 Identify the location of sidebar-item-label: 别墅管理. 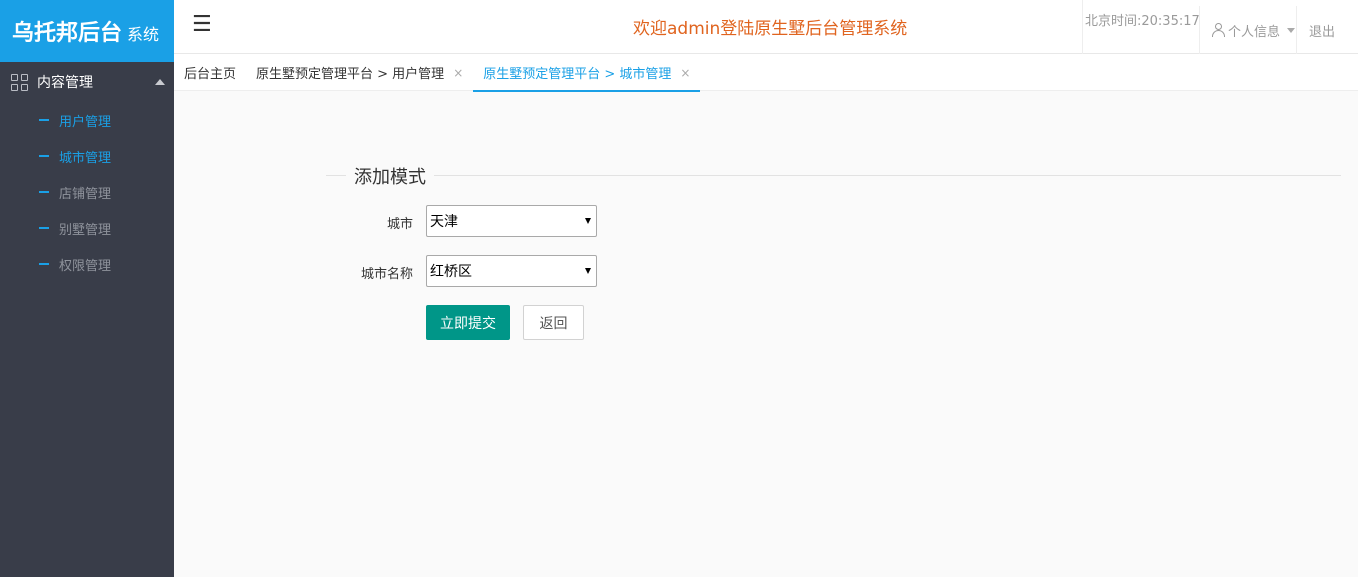
(85, 230).